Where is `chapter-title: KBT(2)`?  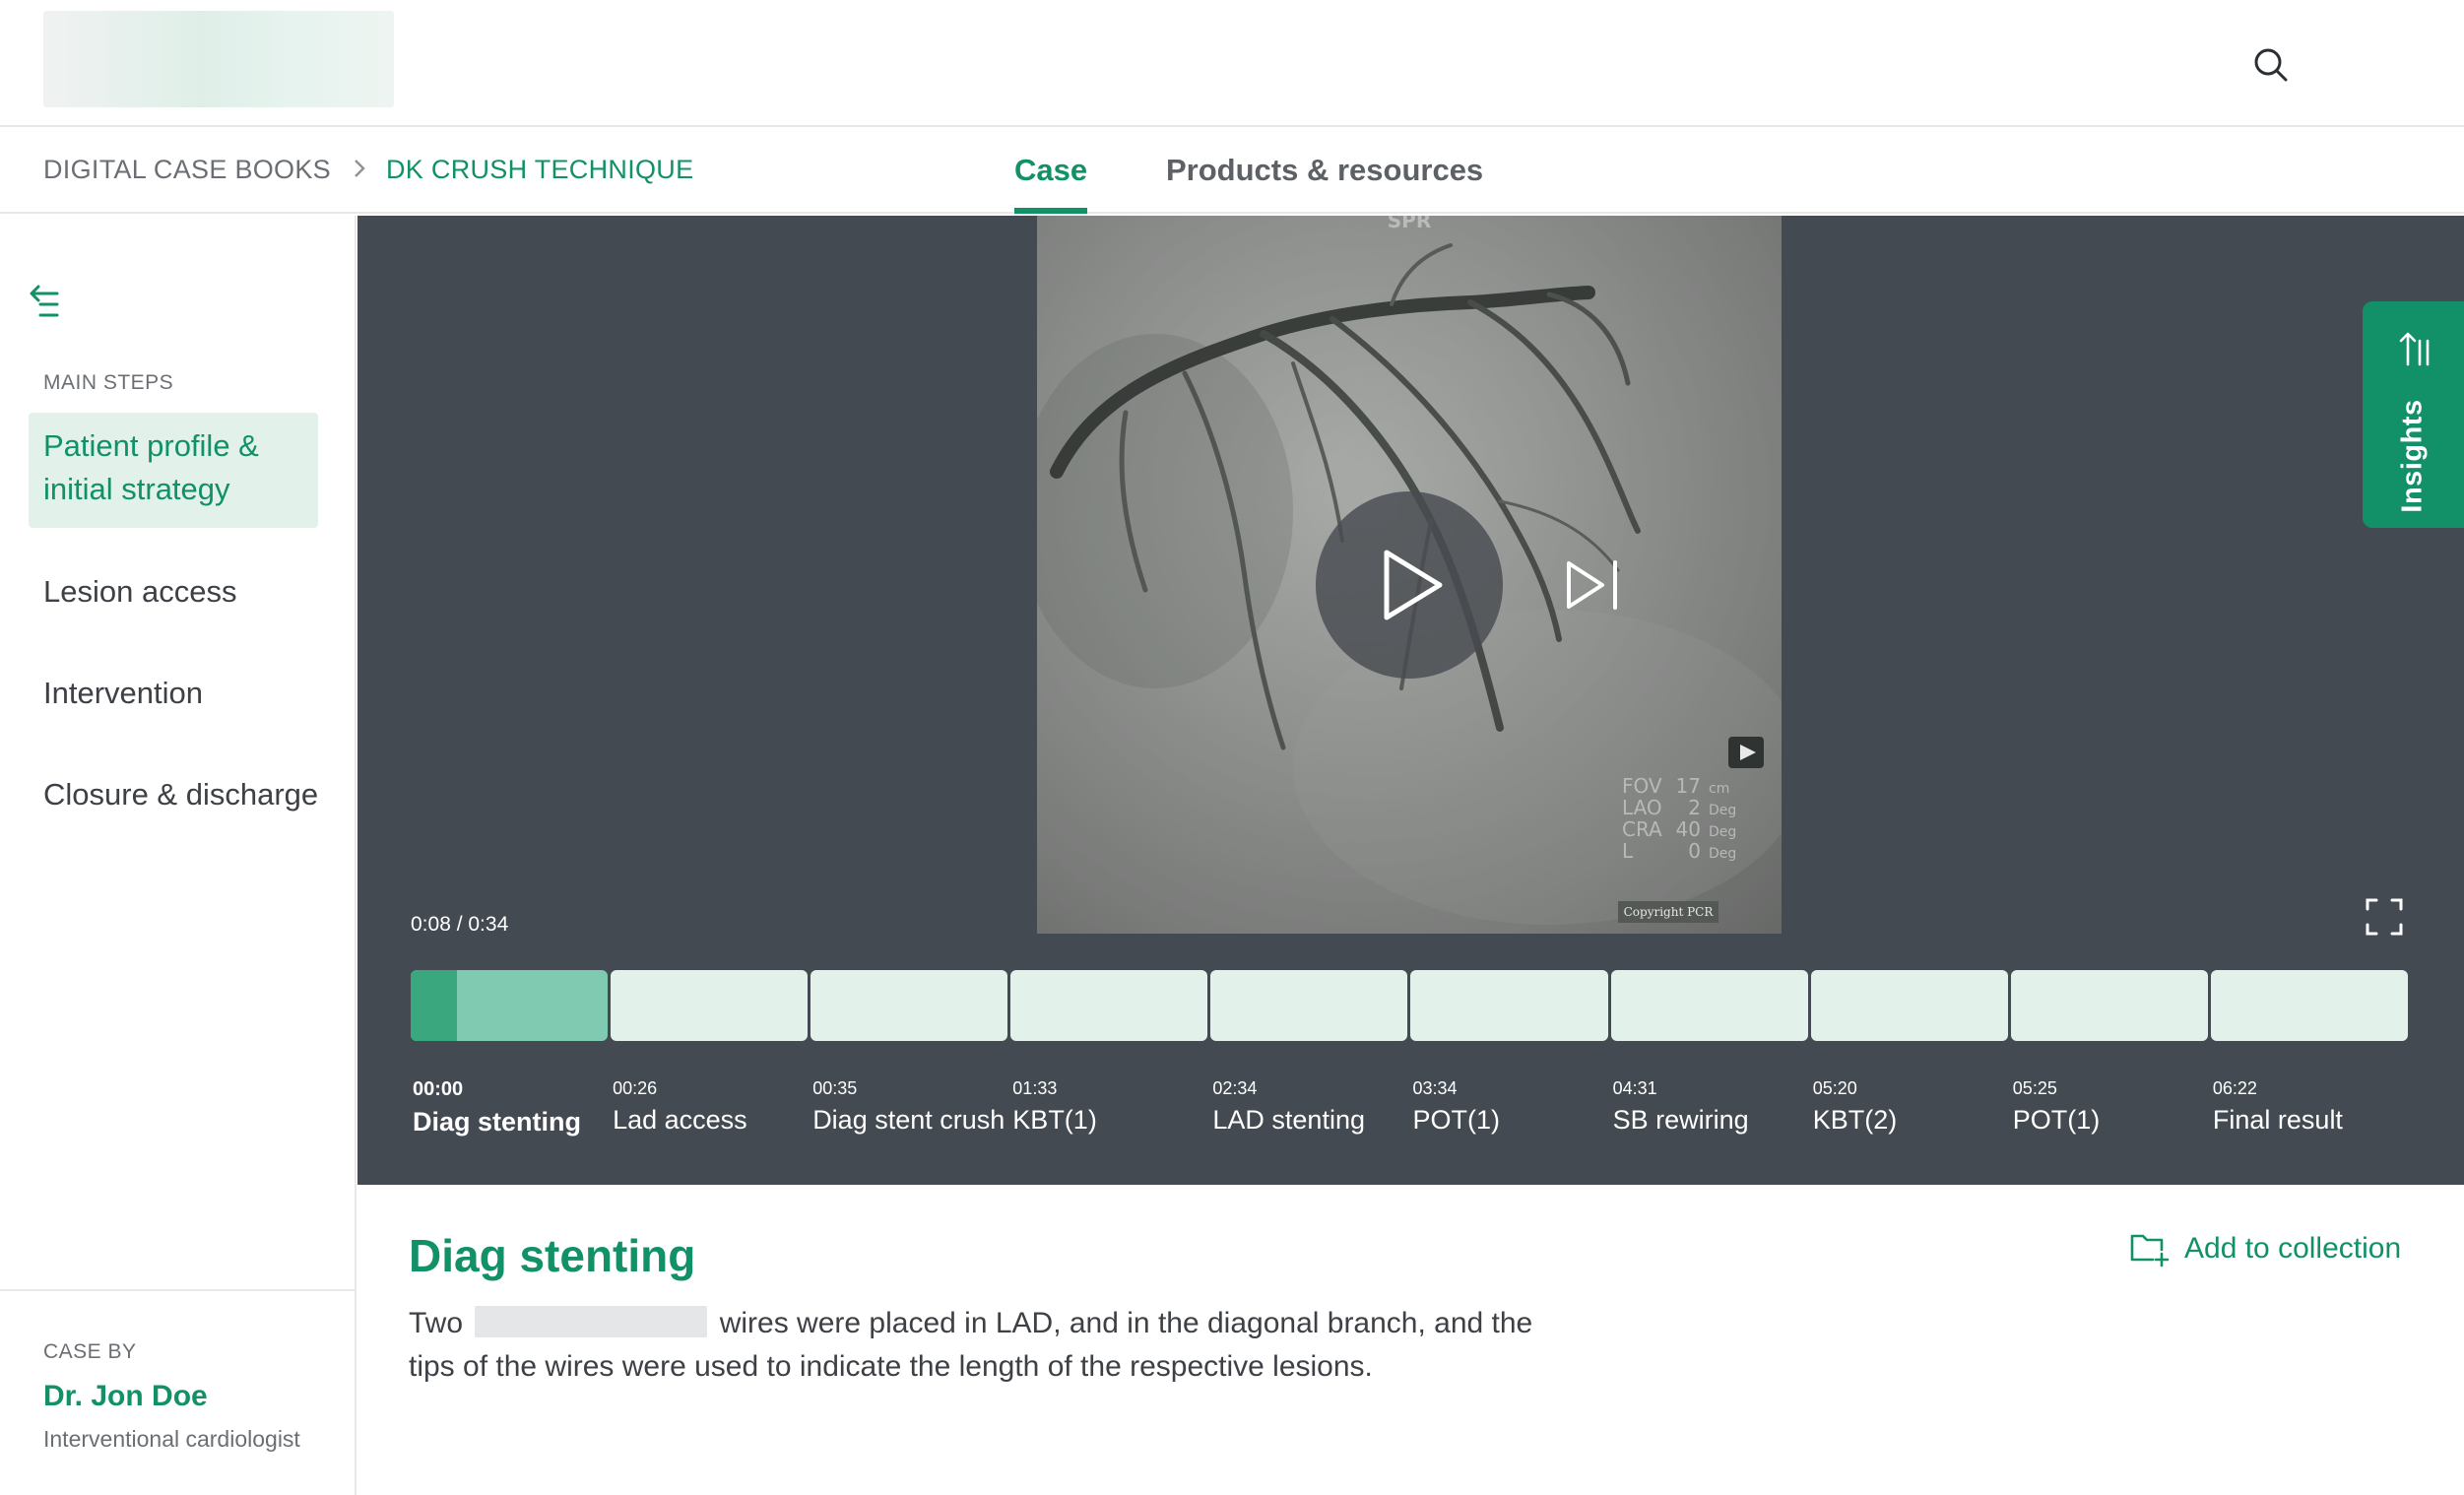
chapter-title: KBT(2) is located at coordinates (1855, 1120).